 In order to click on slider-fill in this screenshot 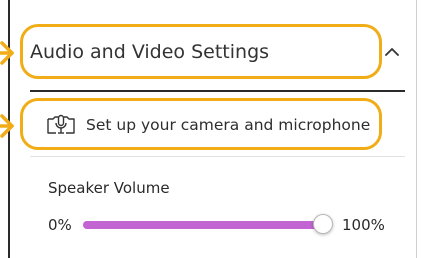, I will do `click(203, 225)`.